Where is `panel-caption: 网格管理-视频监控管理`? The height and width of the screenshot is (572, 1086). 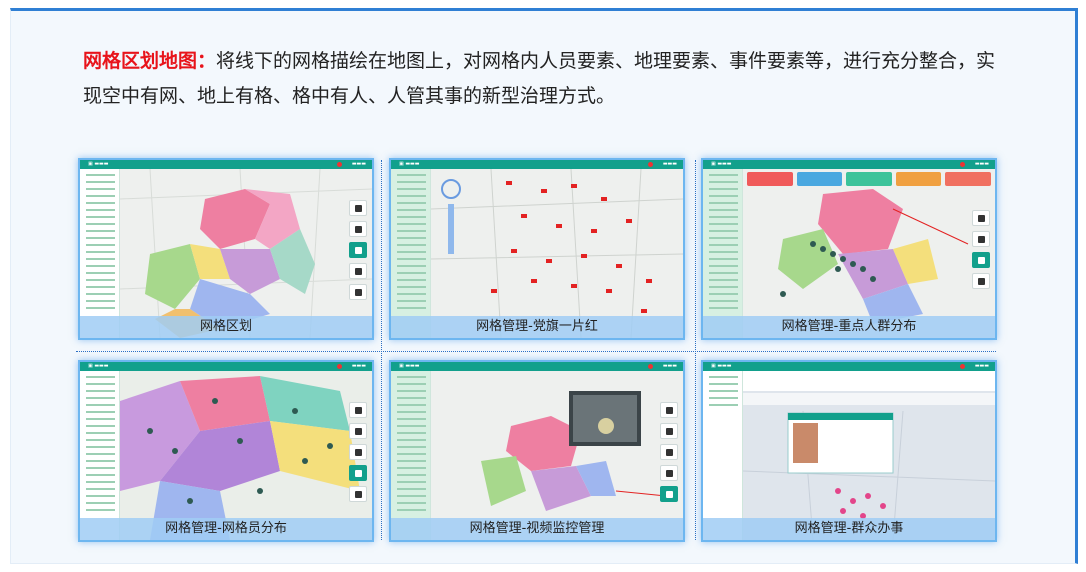
panel-caption: 网格管理-视频监控管理 is located at coordinates (537, 529).